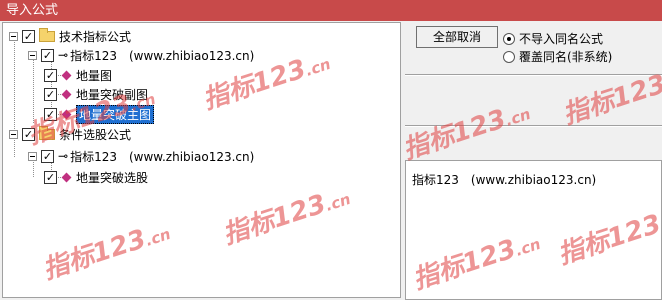 The image size is (662, 300). What do you see at coordinates (94, 75) in the screenshot?
I see `item-label: 地量图` at bounding box center [94, 75].